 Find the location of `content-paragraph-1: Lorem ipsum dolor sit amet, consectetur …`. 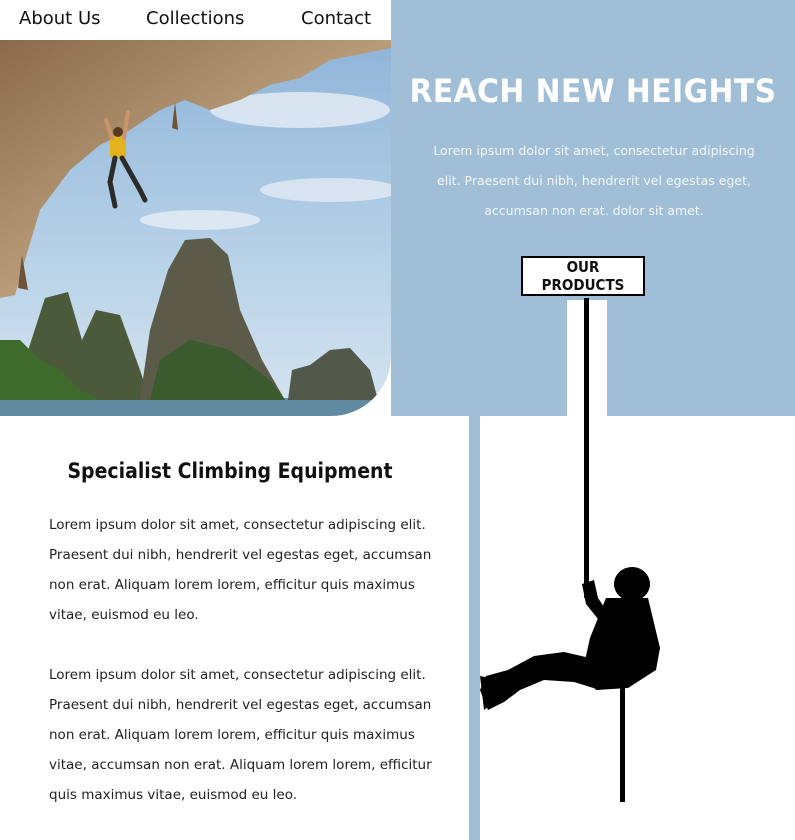

content-paragraph-1: Lorem ipsum dolor sit amet, consectetur … is located at coordinates (240, 570).